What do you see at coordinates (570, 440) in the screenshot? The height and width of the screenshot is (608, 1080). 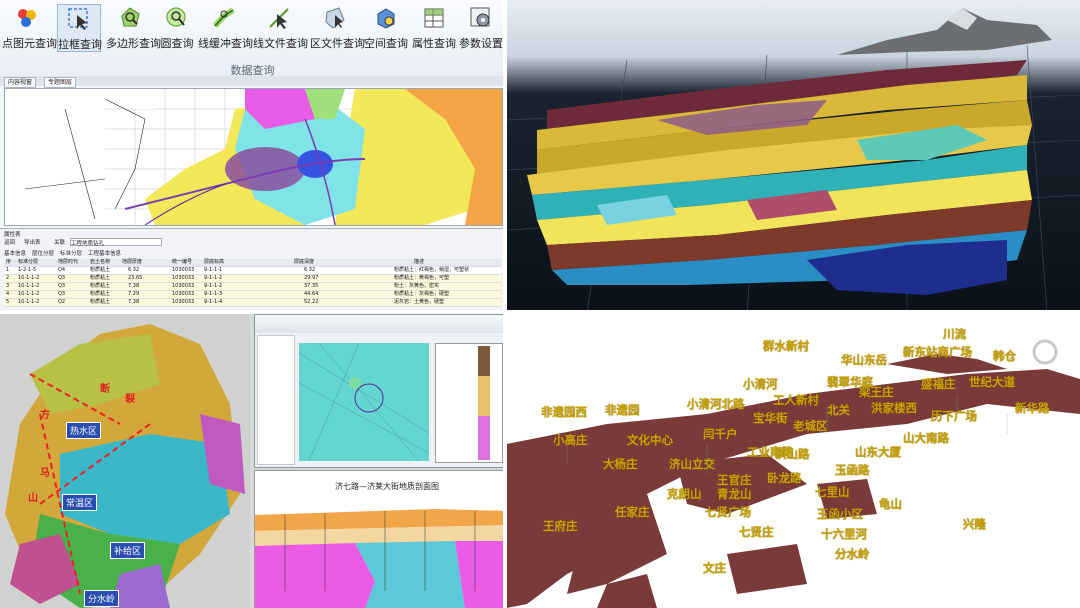 I see `place-label: 小高庄` at bounding box center [570, 440].